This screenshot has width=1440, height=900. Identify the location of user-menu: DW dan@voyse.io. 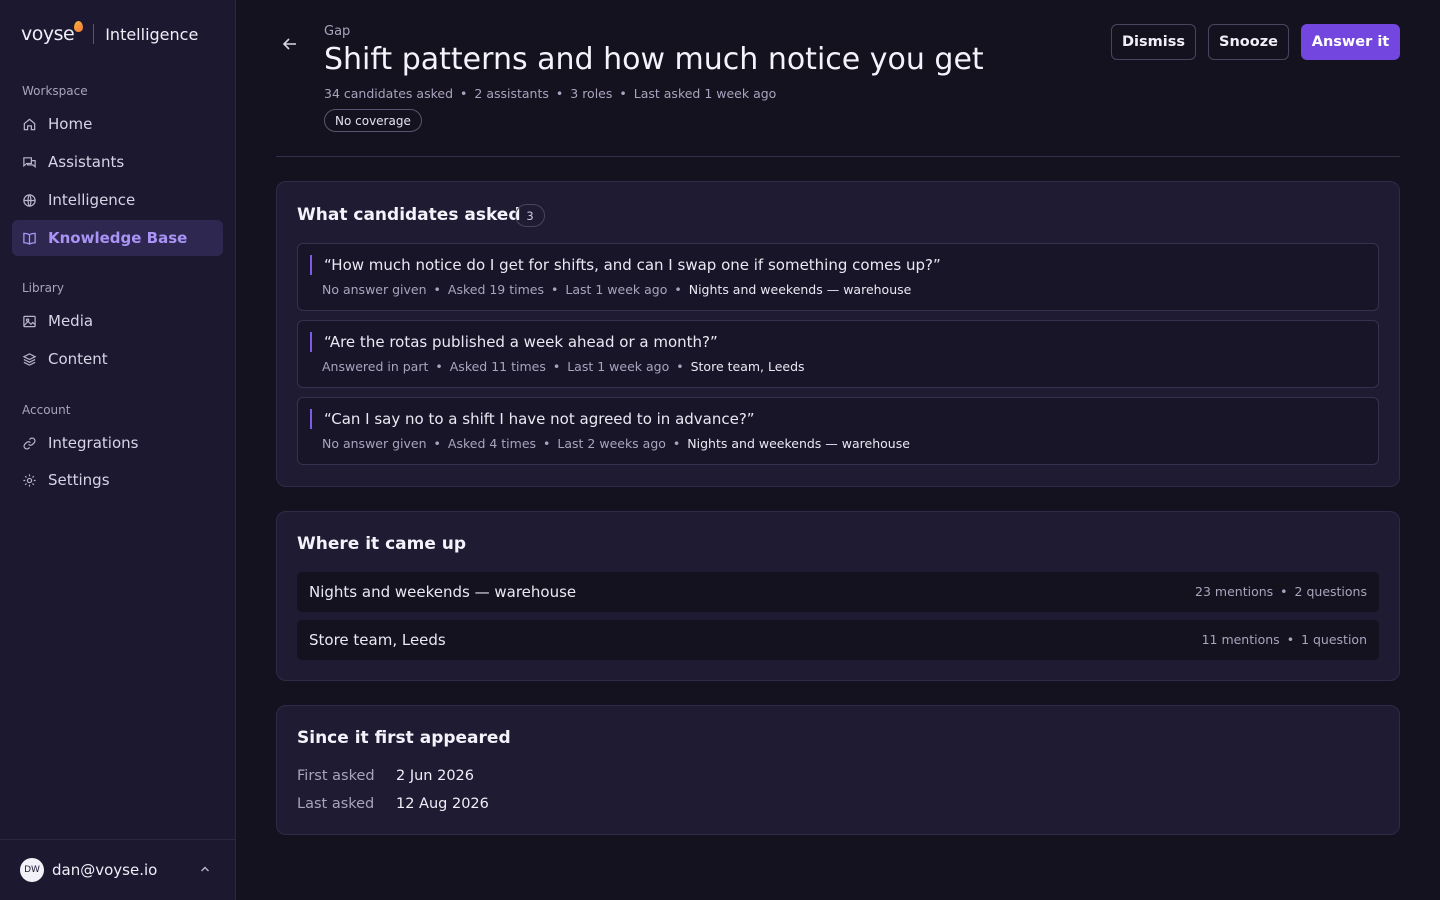
(117, 869).